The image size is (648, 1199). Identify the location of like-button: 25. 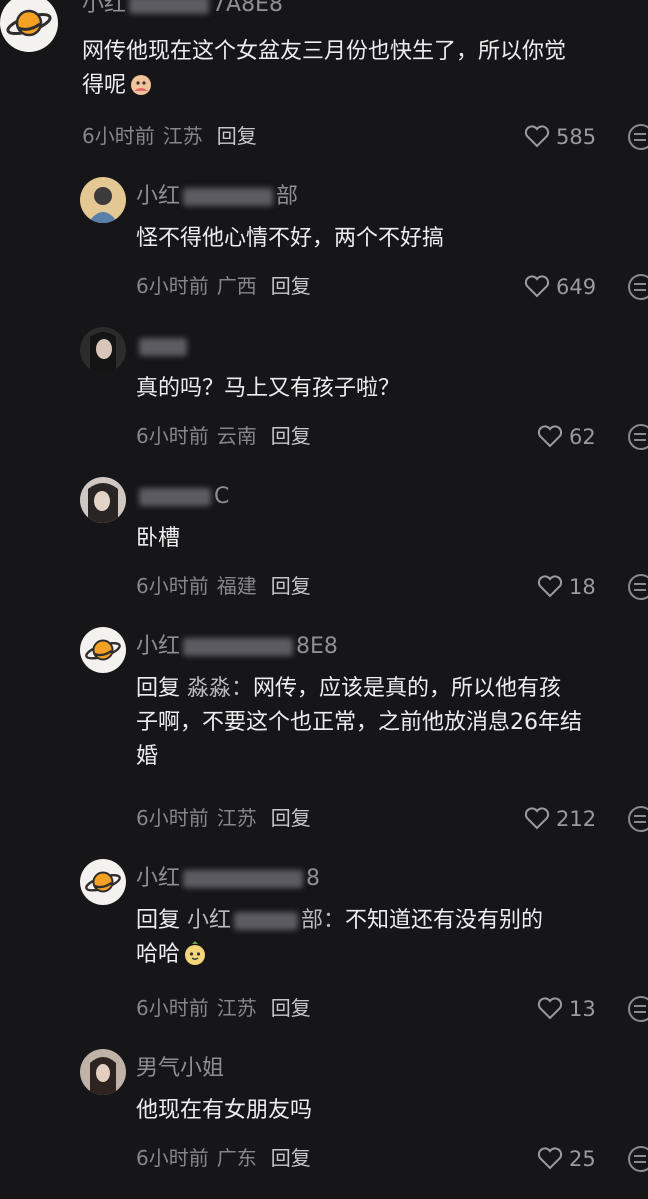
(566, 1158).